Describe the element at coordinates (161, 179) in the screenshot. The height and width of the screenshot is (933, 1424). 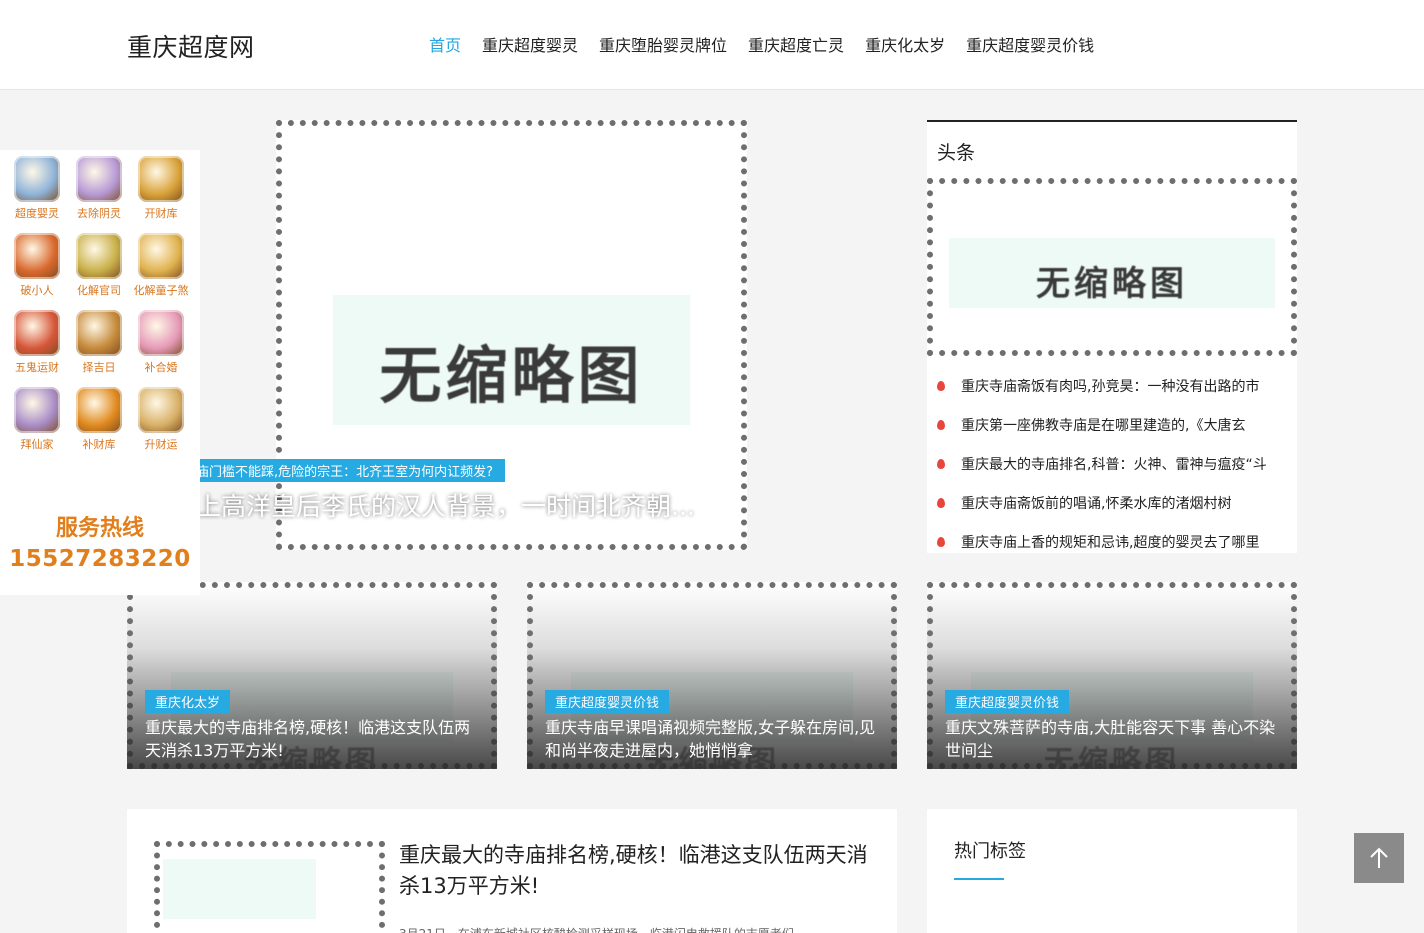
I see `treasury-icon` at that location.